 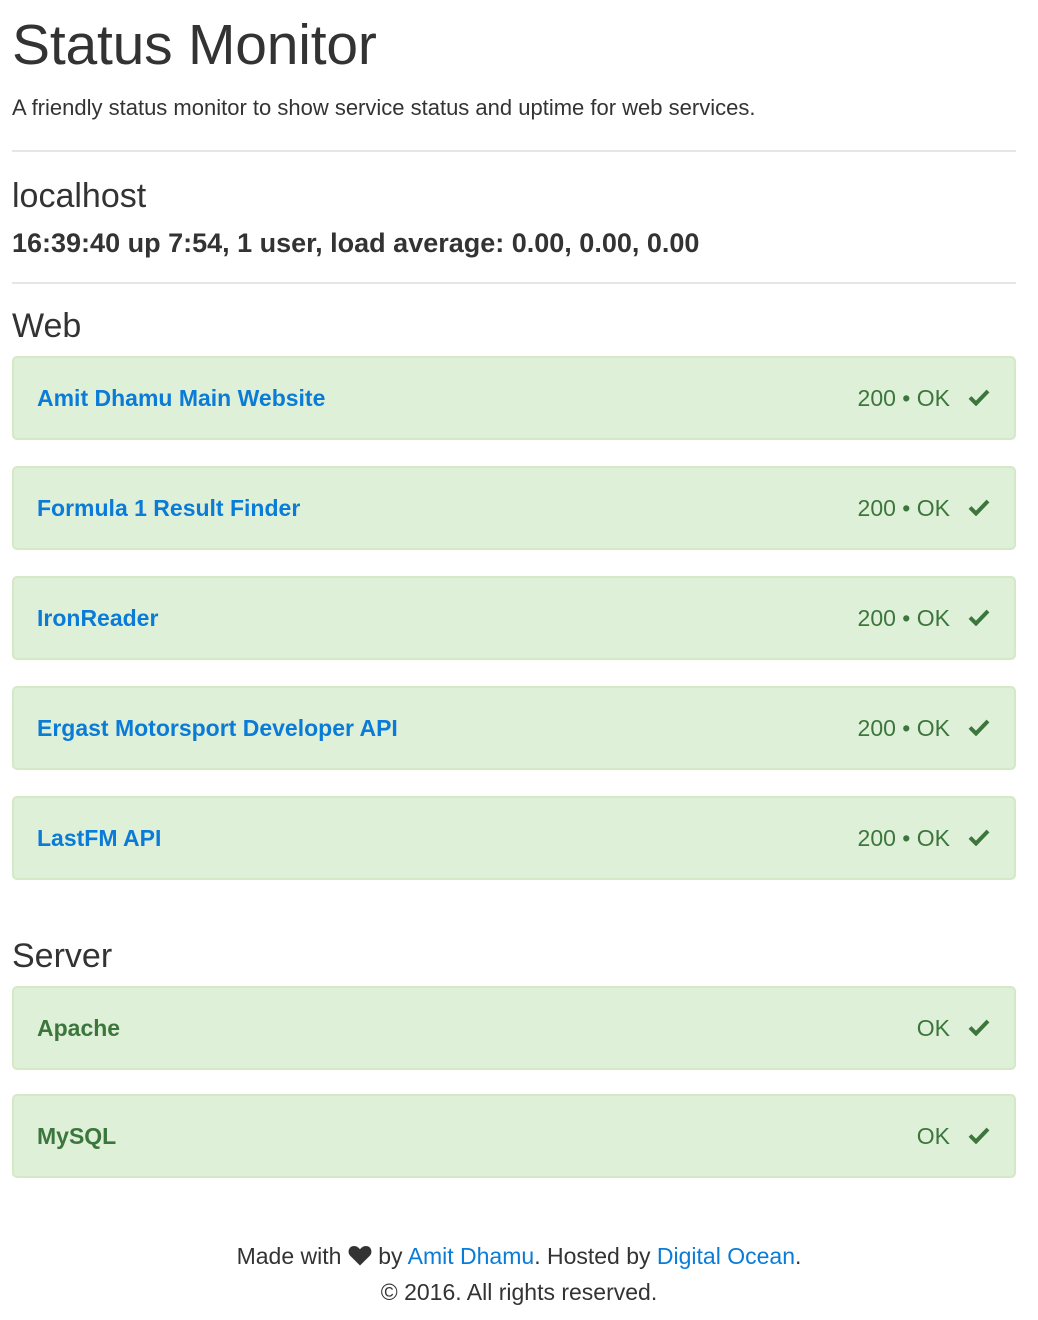 I want to click on service-name: MySQL, so click(x=77, y=1136).